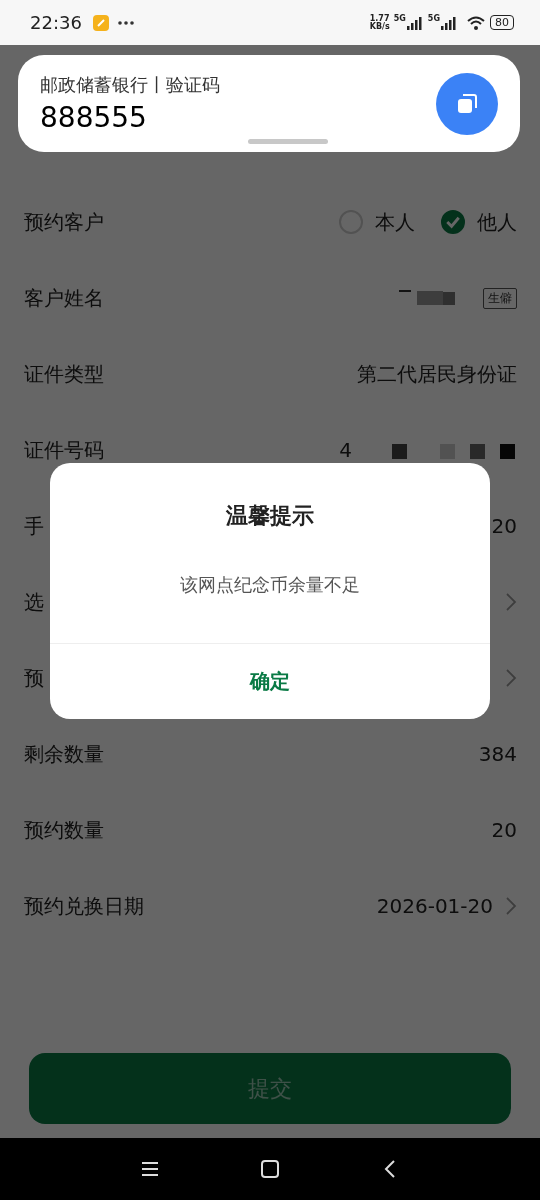 The image size is (540, 1200). What do you see at coordinates (270, 1169) in the screenshot?
I see `home-icon` at bounding box center [270, 1169].